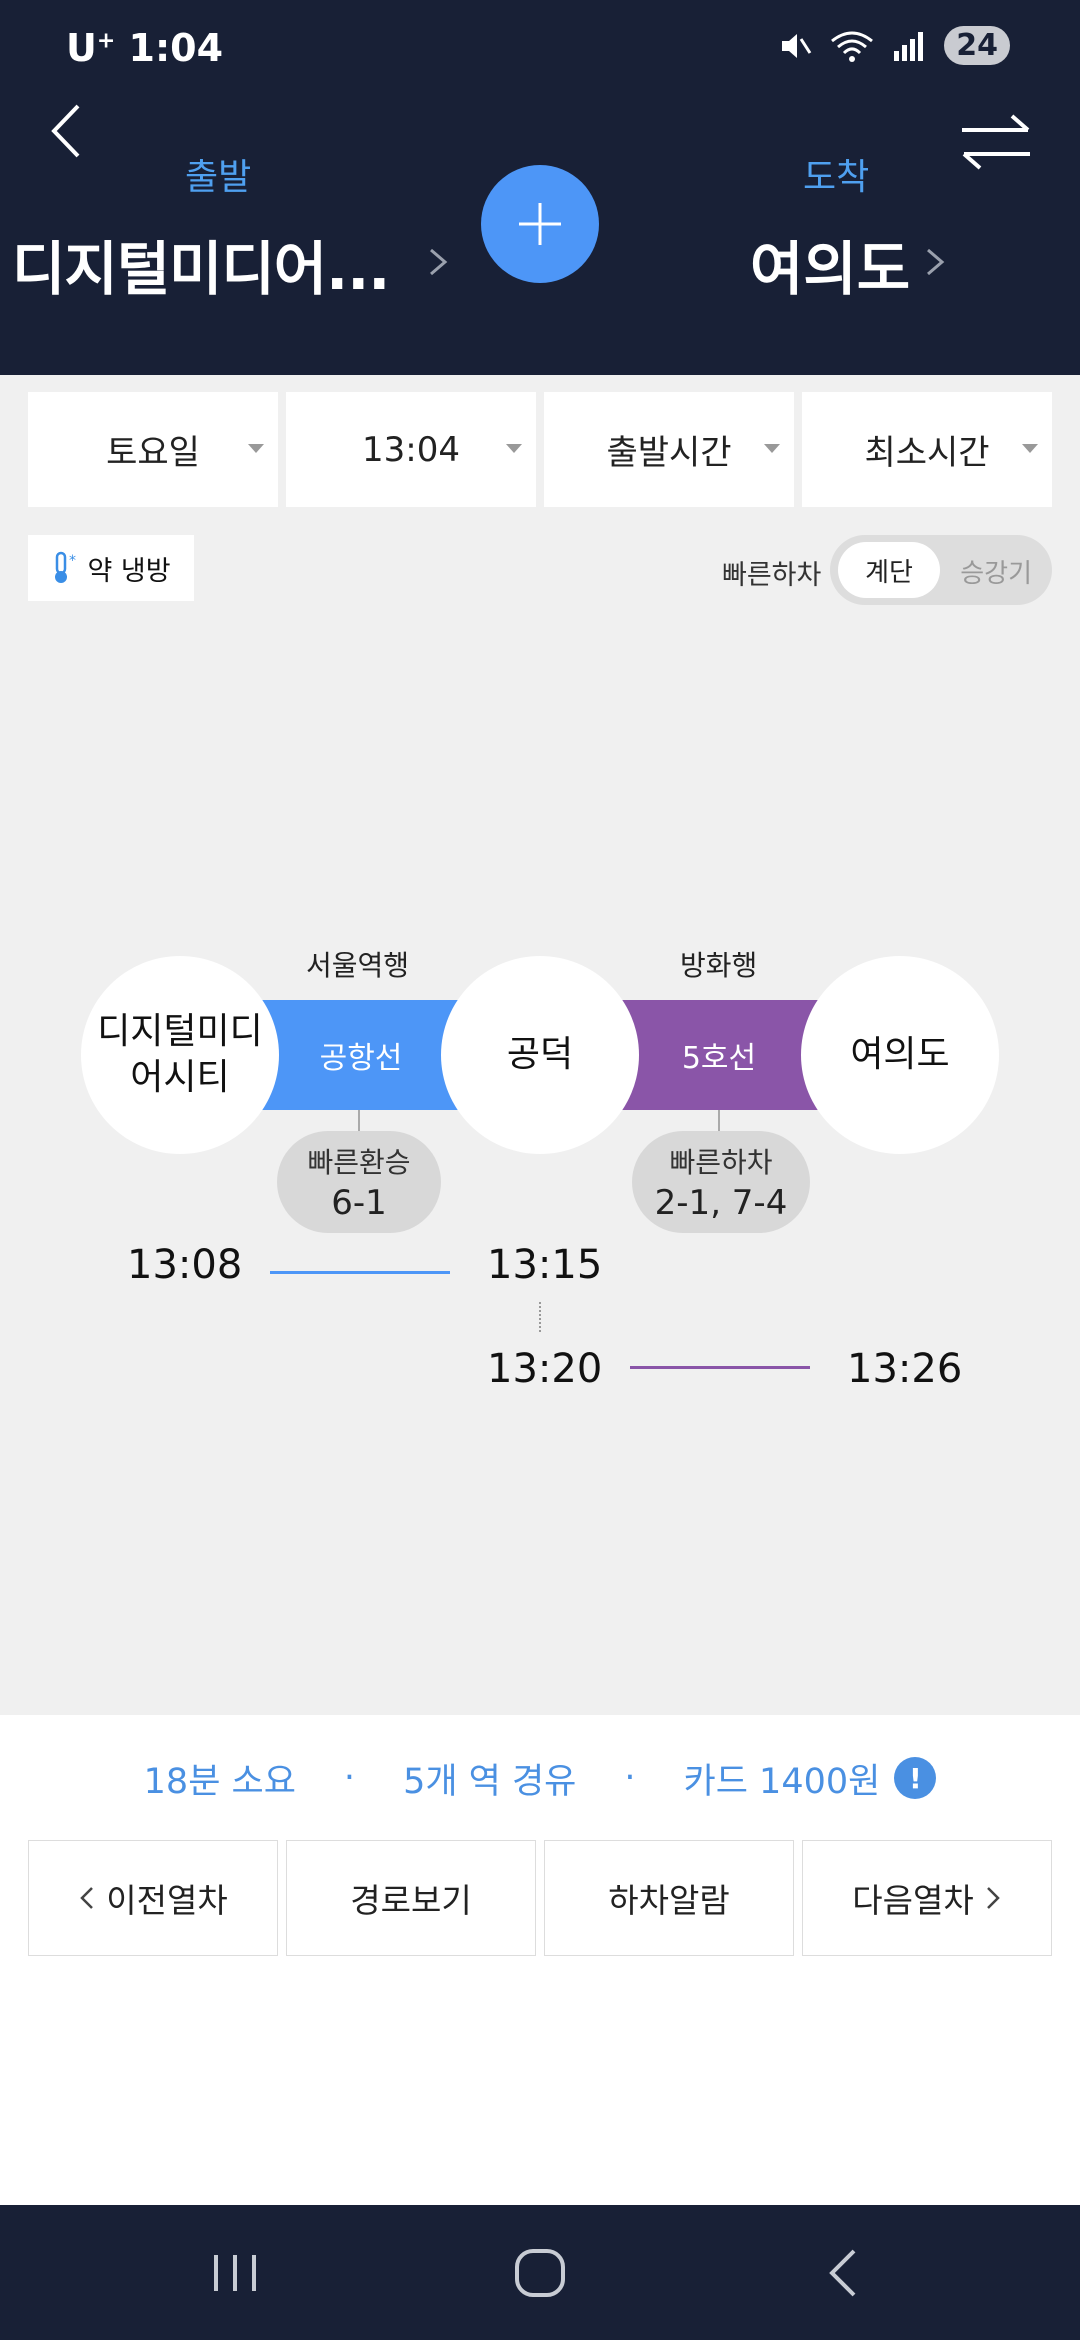  Describe the element at coordinates (540, 1898) in the screenshot. I see `action-buttons: 이전열차 경로보기 하차알람 다음열차` at that location.